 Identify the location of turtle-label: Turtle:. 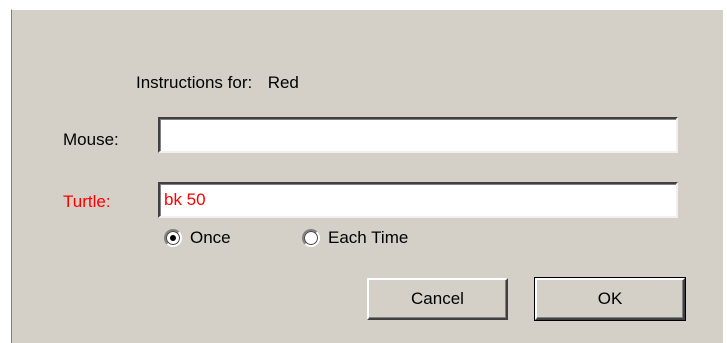
(87, 201).